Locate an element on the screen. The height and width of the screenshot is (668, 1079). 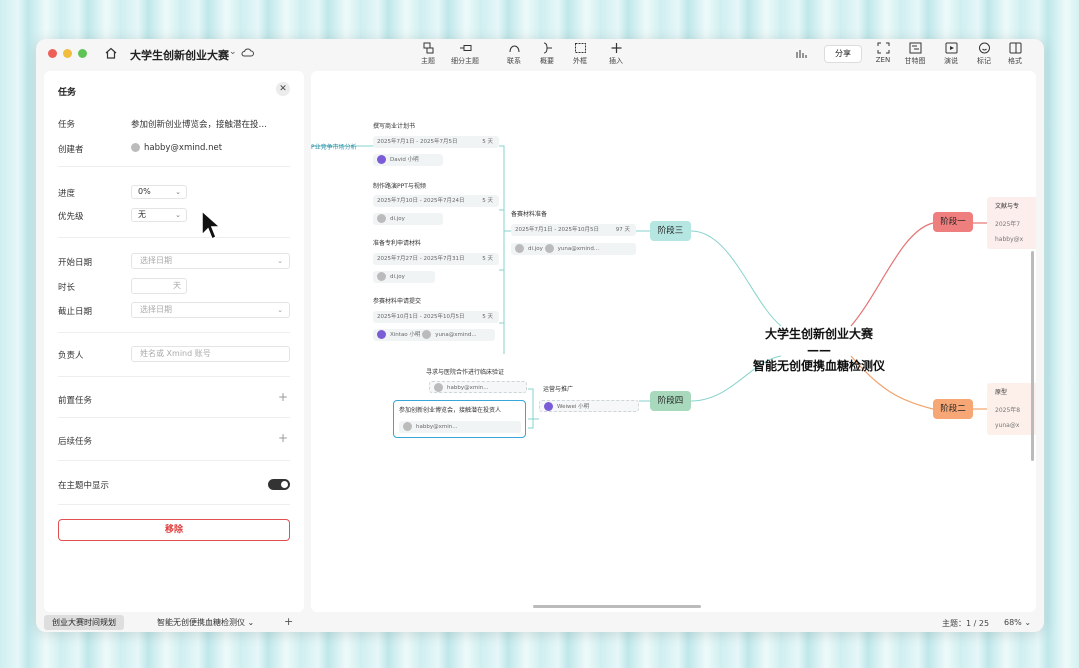
stage-two-task-box: 原型 2025年8 yuna@x is located at coordinates (1011, 409).